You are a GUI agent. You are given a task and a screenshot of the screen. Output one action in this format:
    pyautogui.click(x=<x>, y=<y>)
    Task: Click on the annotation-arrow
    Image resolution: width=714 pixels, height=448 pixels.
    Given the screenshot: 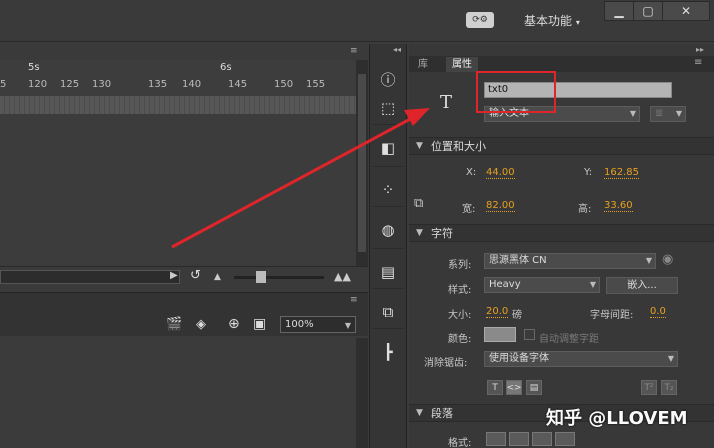 What is the action you would take?
    pyautogui.click(x=300, y=178)
    